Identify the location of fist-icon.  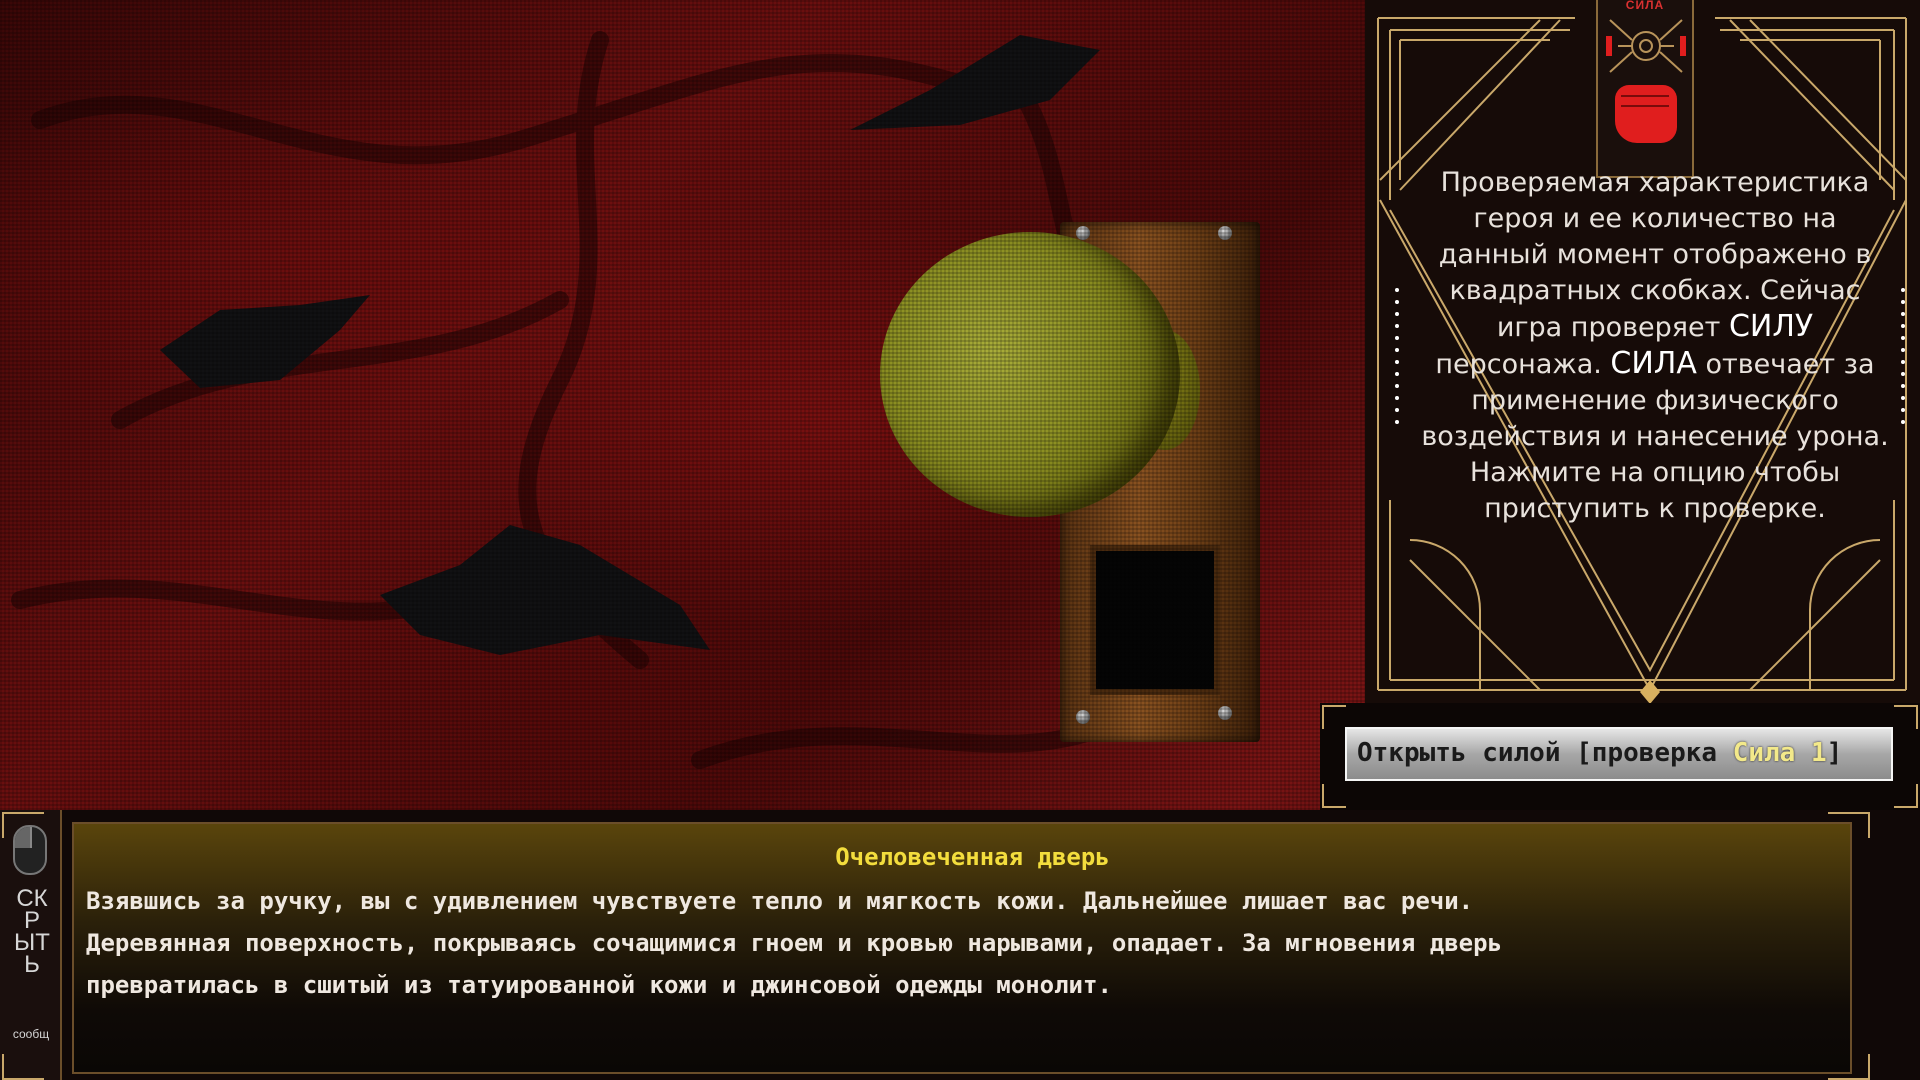
(1646, 114).